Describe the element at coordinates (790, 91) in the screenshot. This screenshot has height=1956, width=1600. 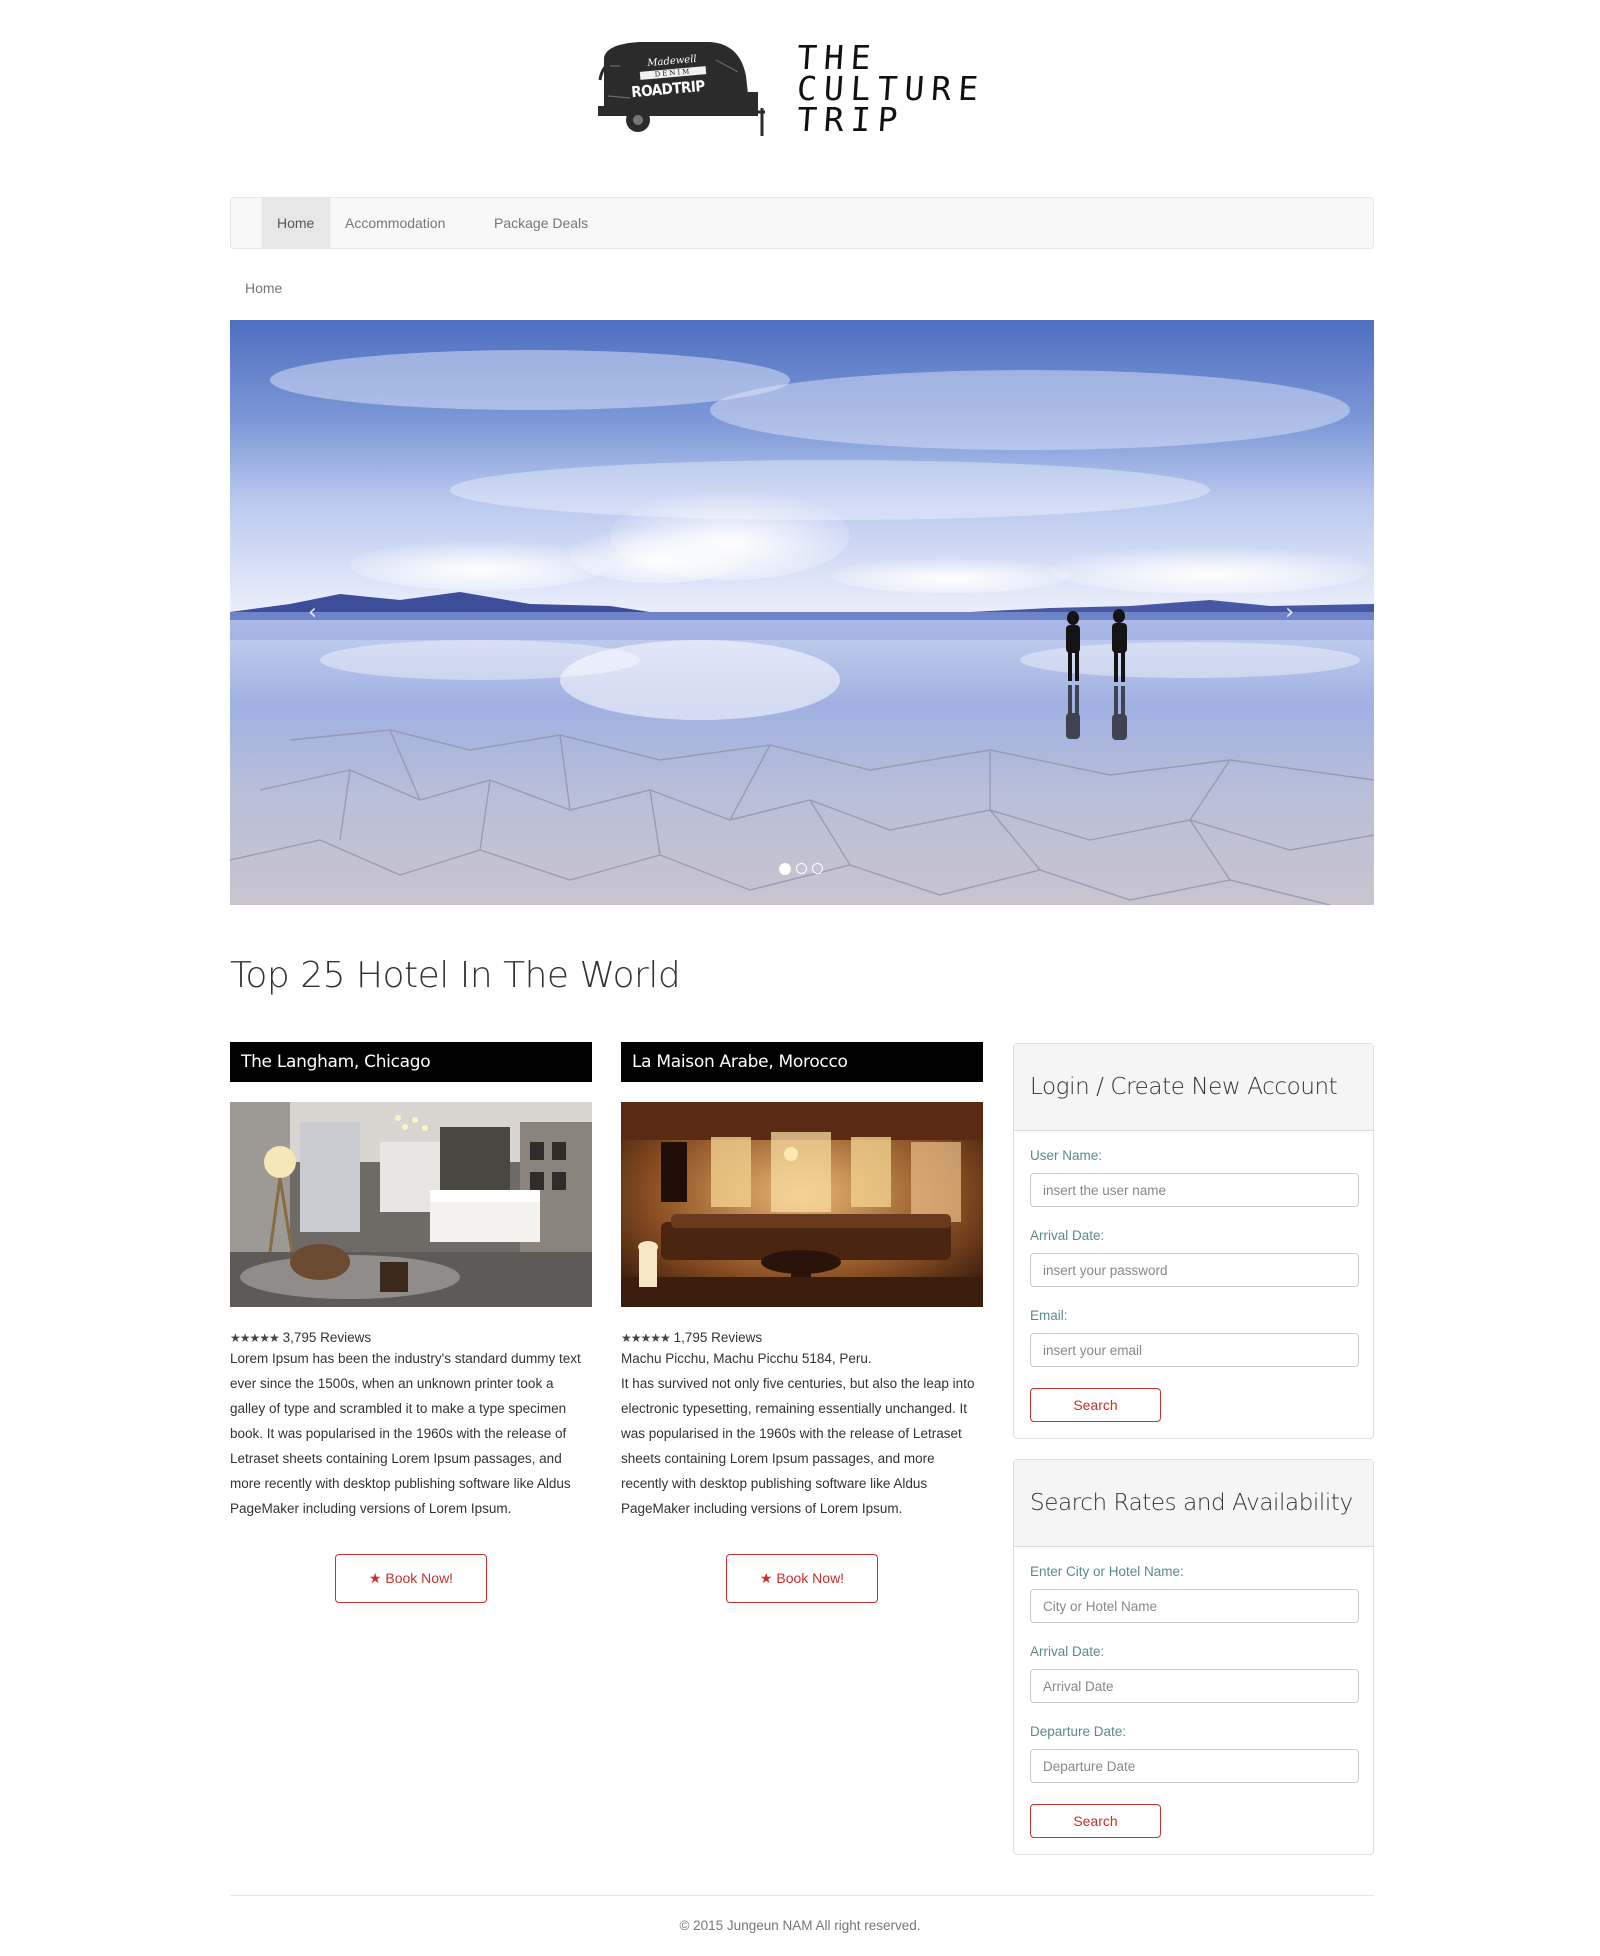
I see `site-logo: Madewell DENIM ROADTRIP THE CULTURE TRIP` at that location.